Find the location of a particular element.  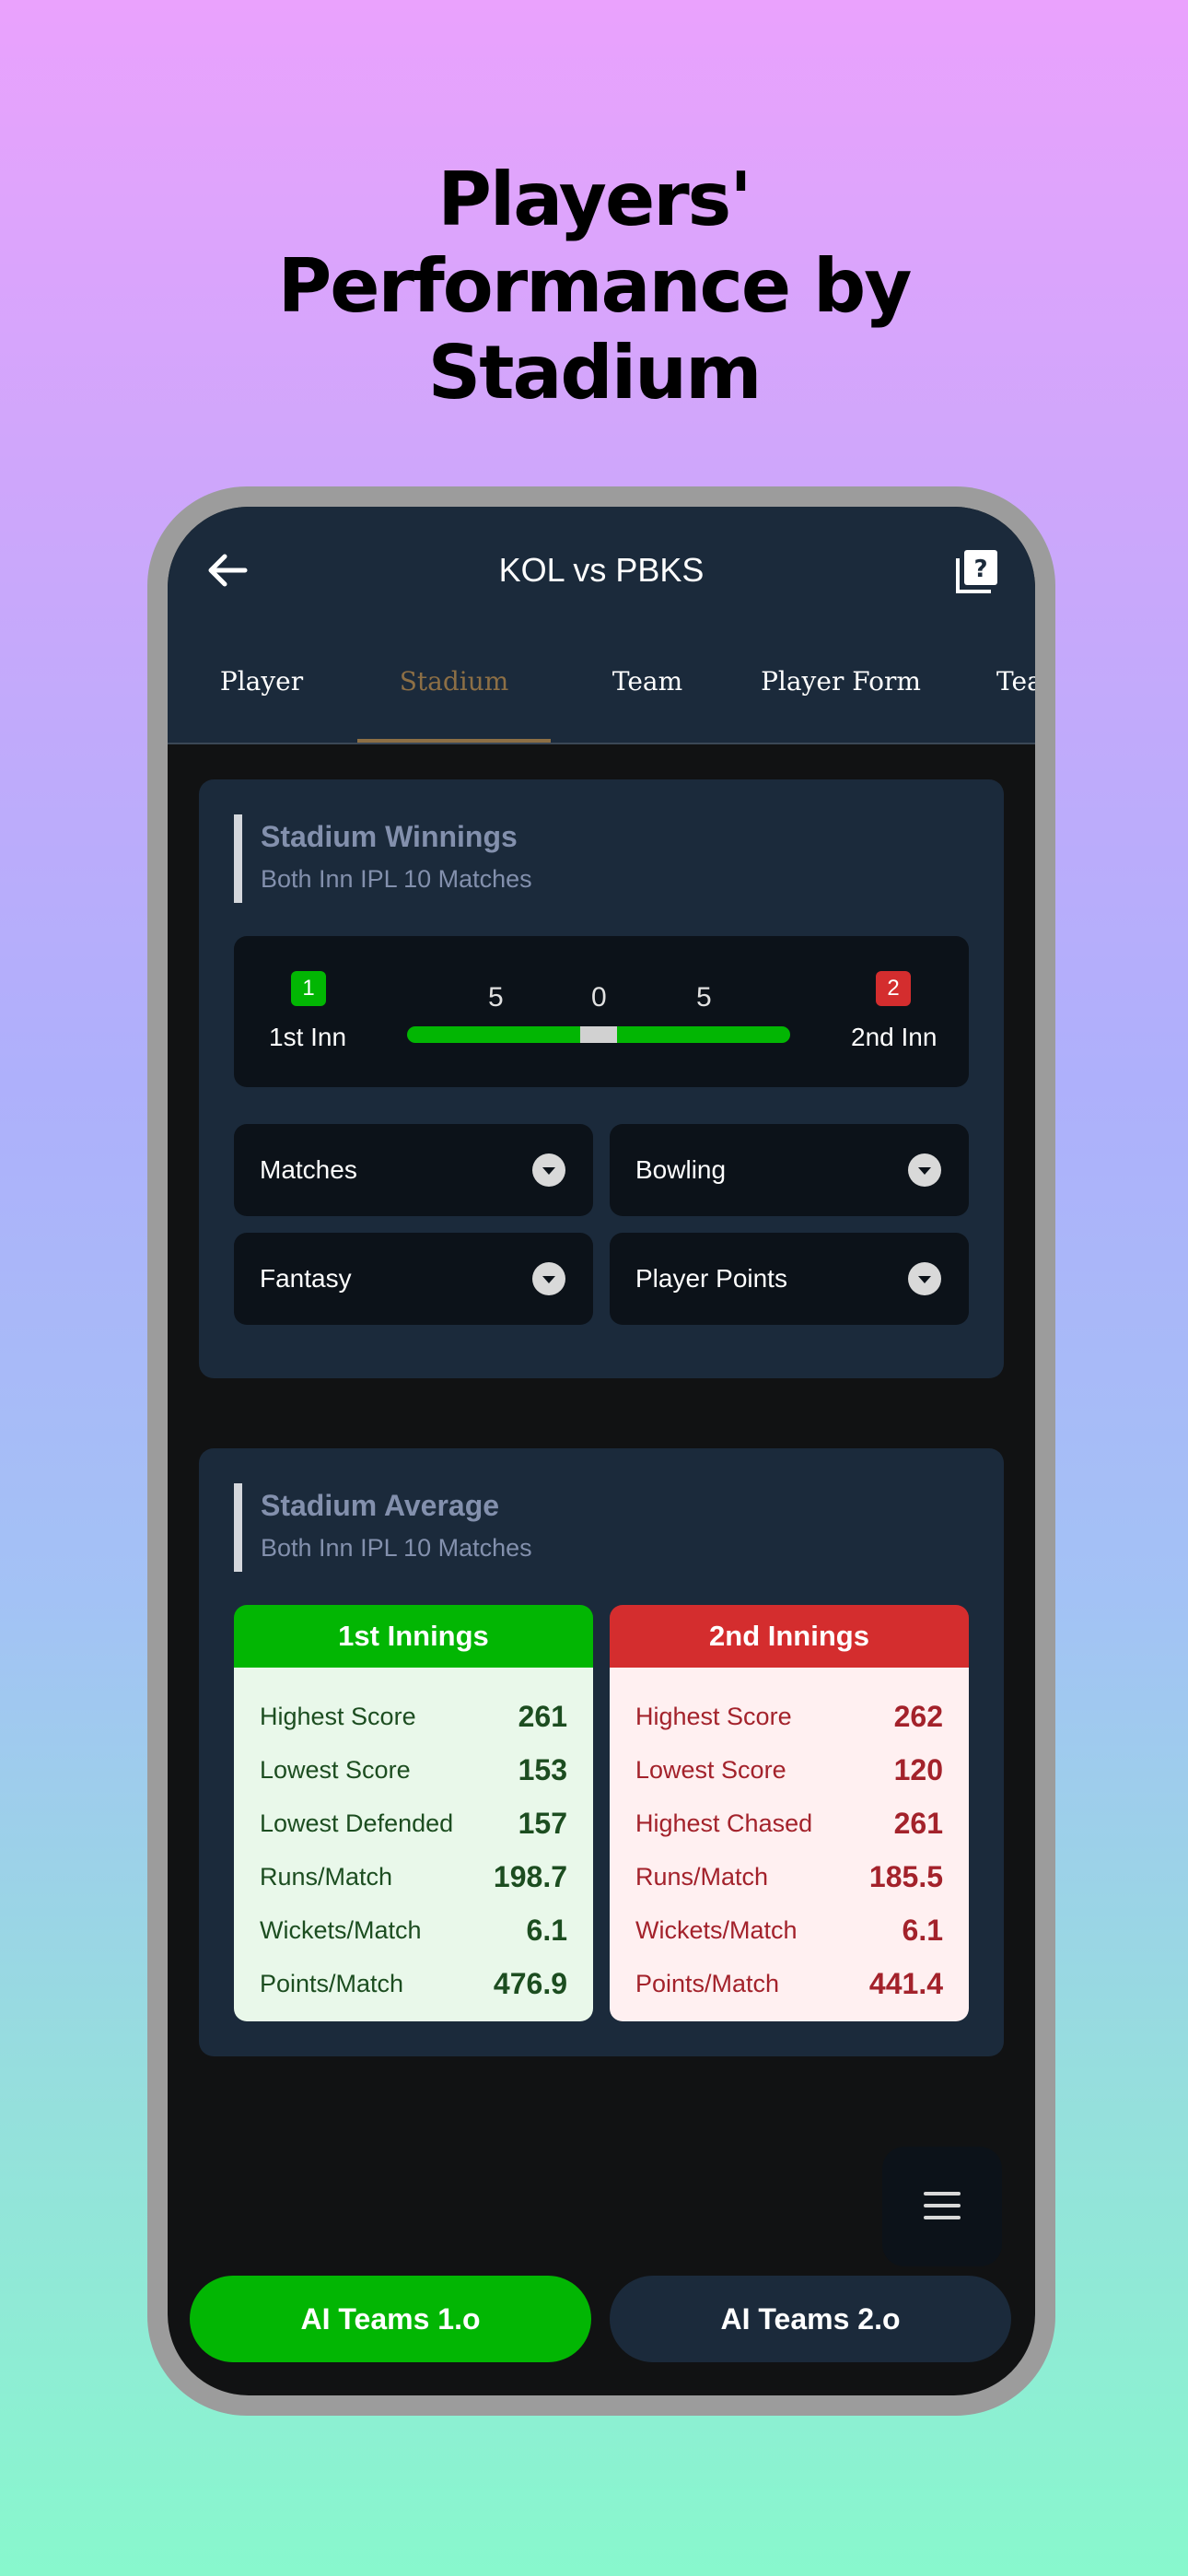

stat-value: 198.7 is located at coordinates (530, 1876).